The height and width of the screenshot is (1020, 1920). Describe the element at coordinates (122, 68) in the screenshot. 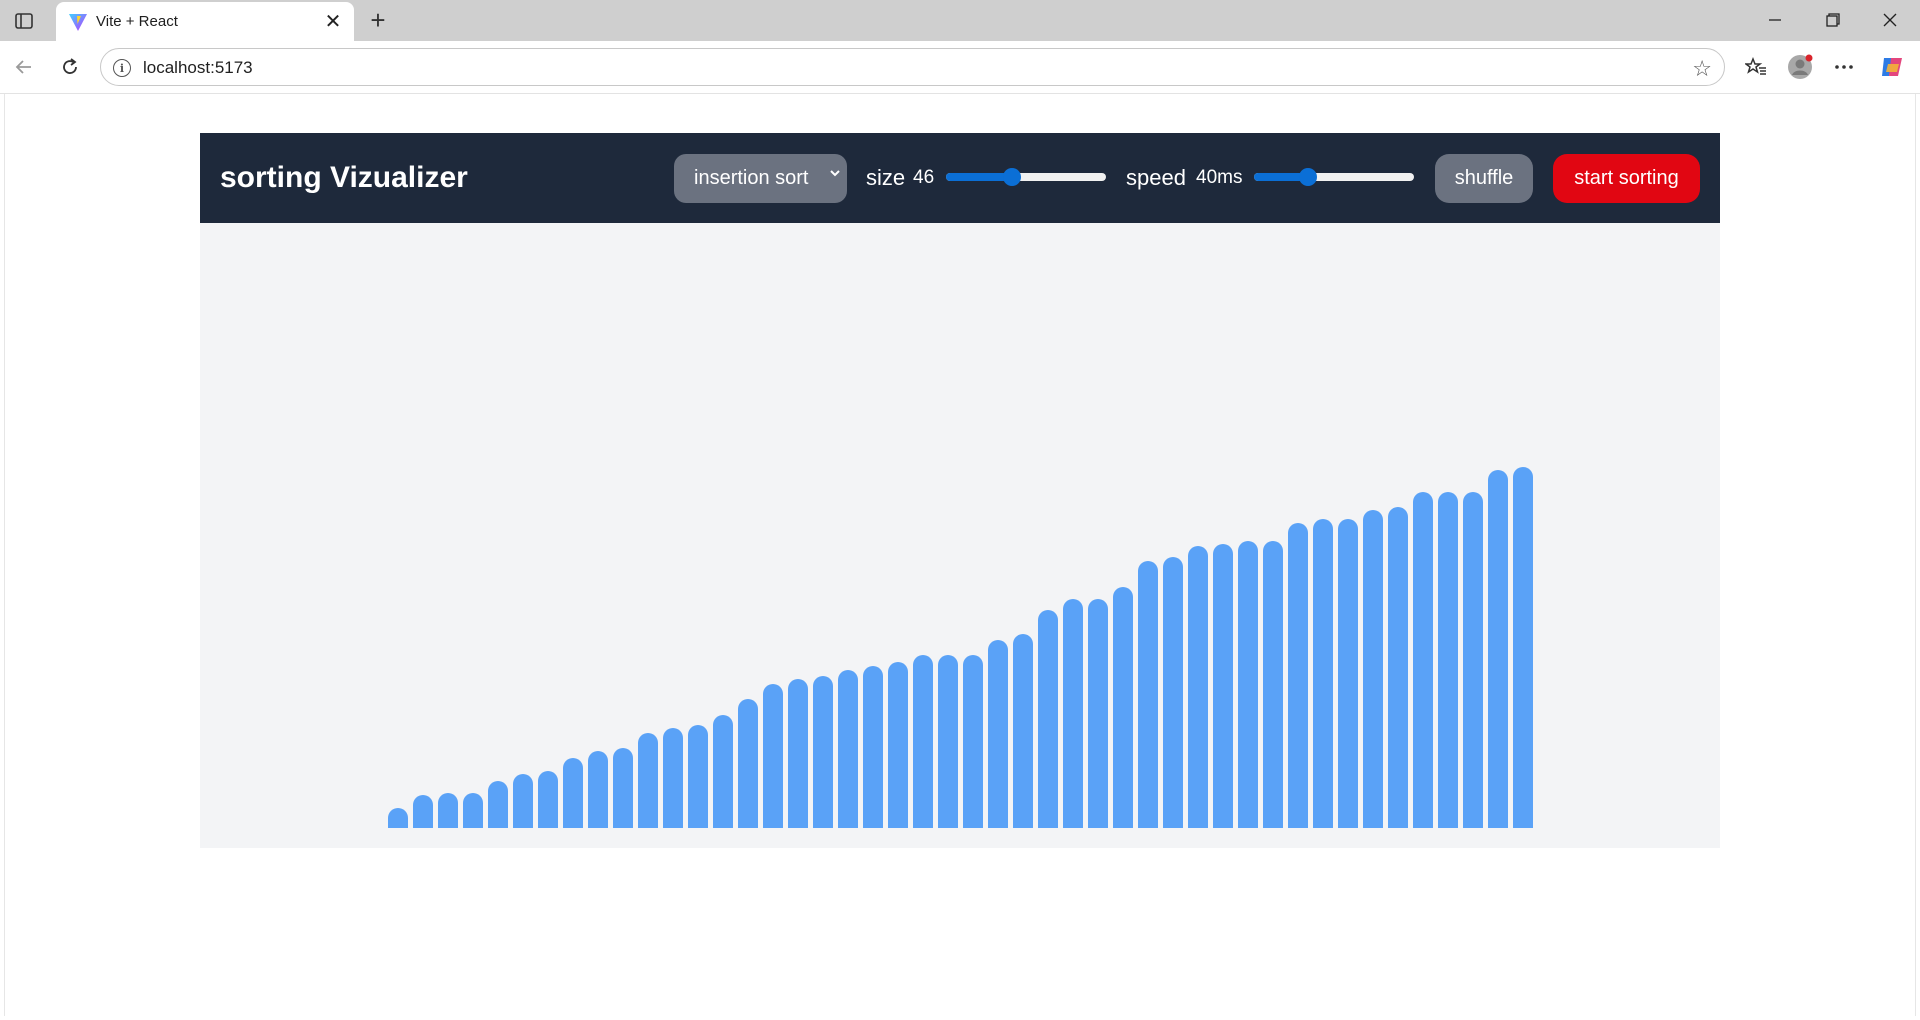

I see `site-info-icon: i` at that location.